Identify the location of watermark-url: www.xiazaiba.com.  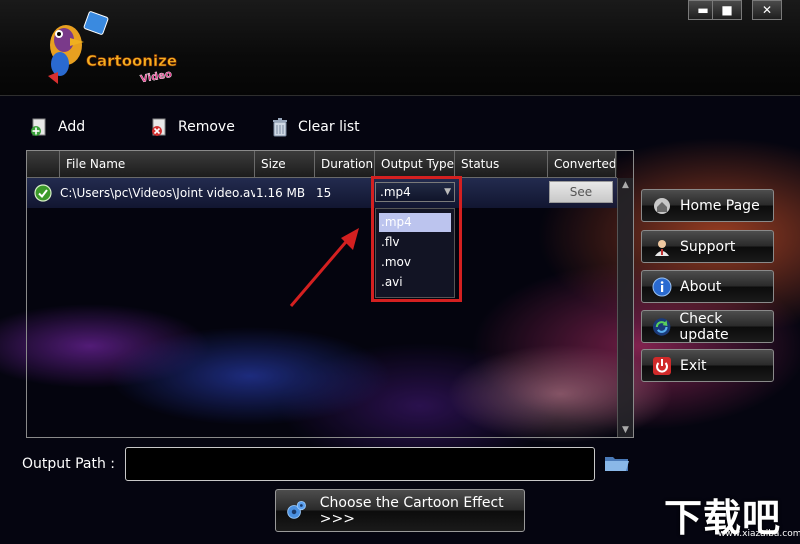
(759, 534).